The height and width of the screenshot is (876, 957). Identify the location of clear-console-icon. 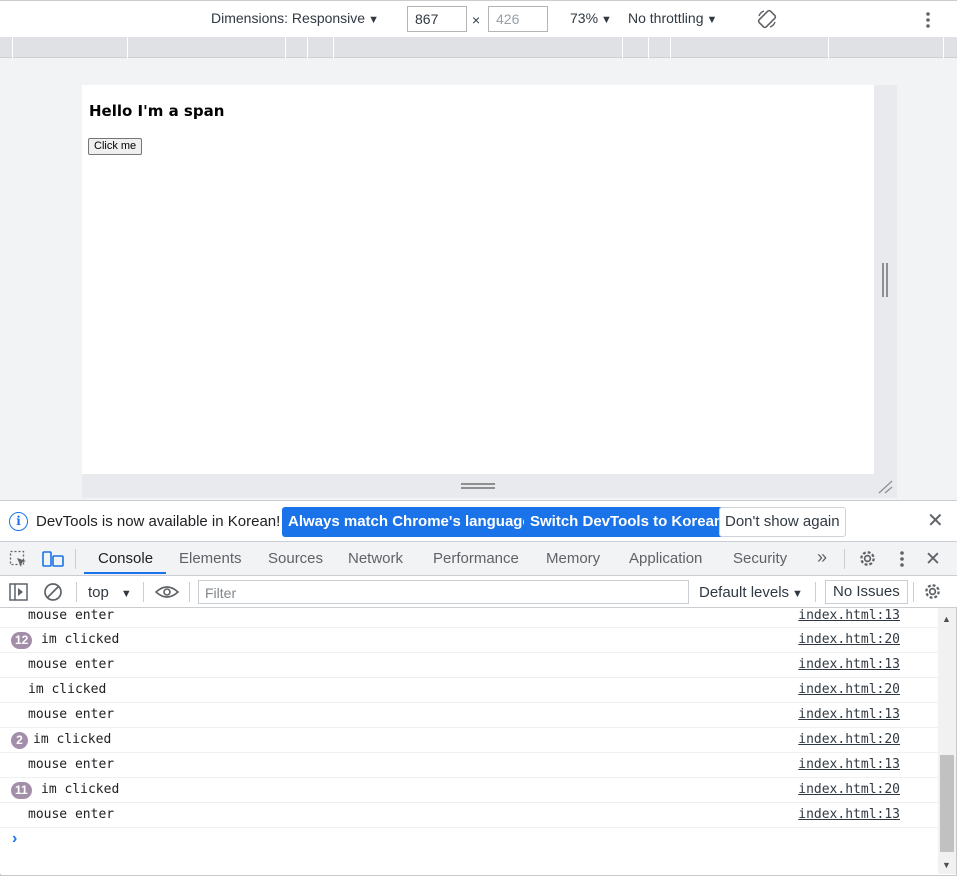
(53, 592).